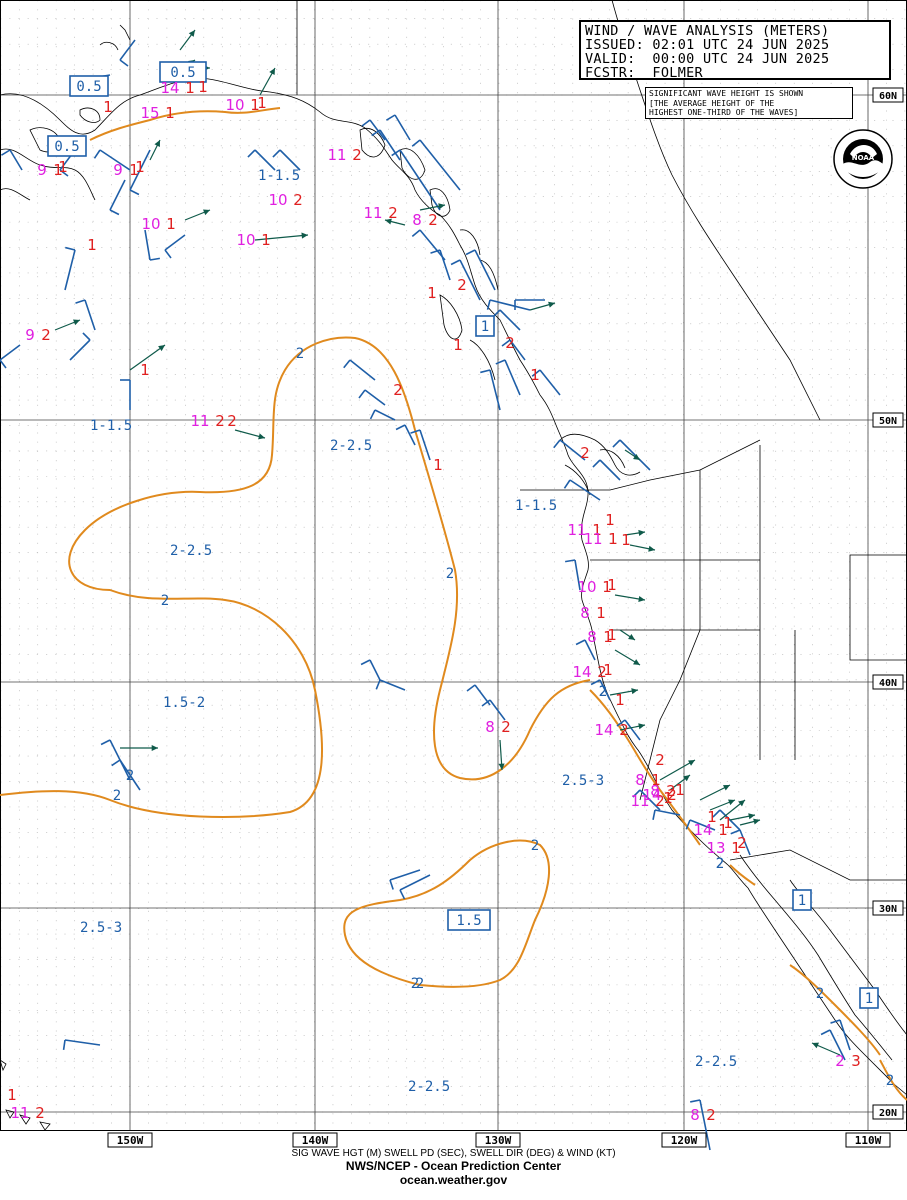  I want to click on lon-label-120W: 120W, so click(684, 1140).